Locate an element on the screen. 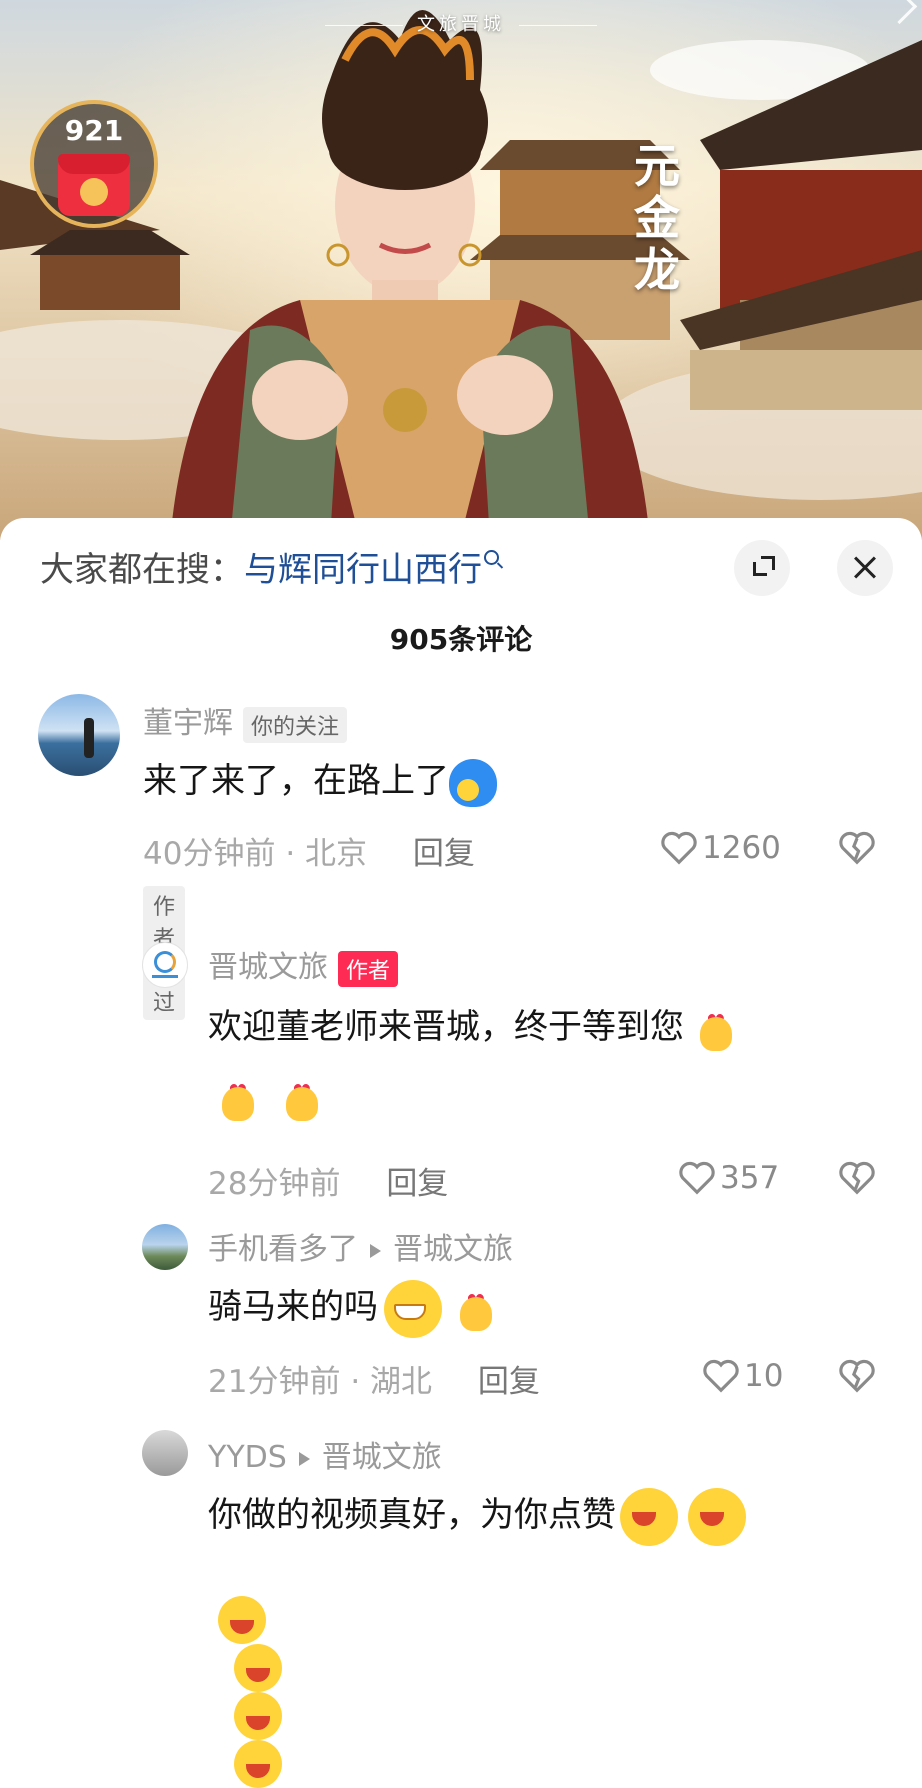 This screenshot has height=1788, width=922. emoji-row-partial is located at coordinates (250, 1692).